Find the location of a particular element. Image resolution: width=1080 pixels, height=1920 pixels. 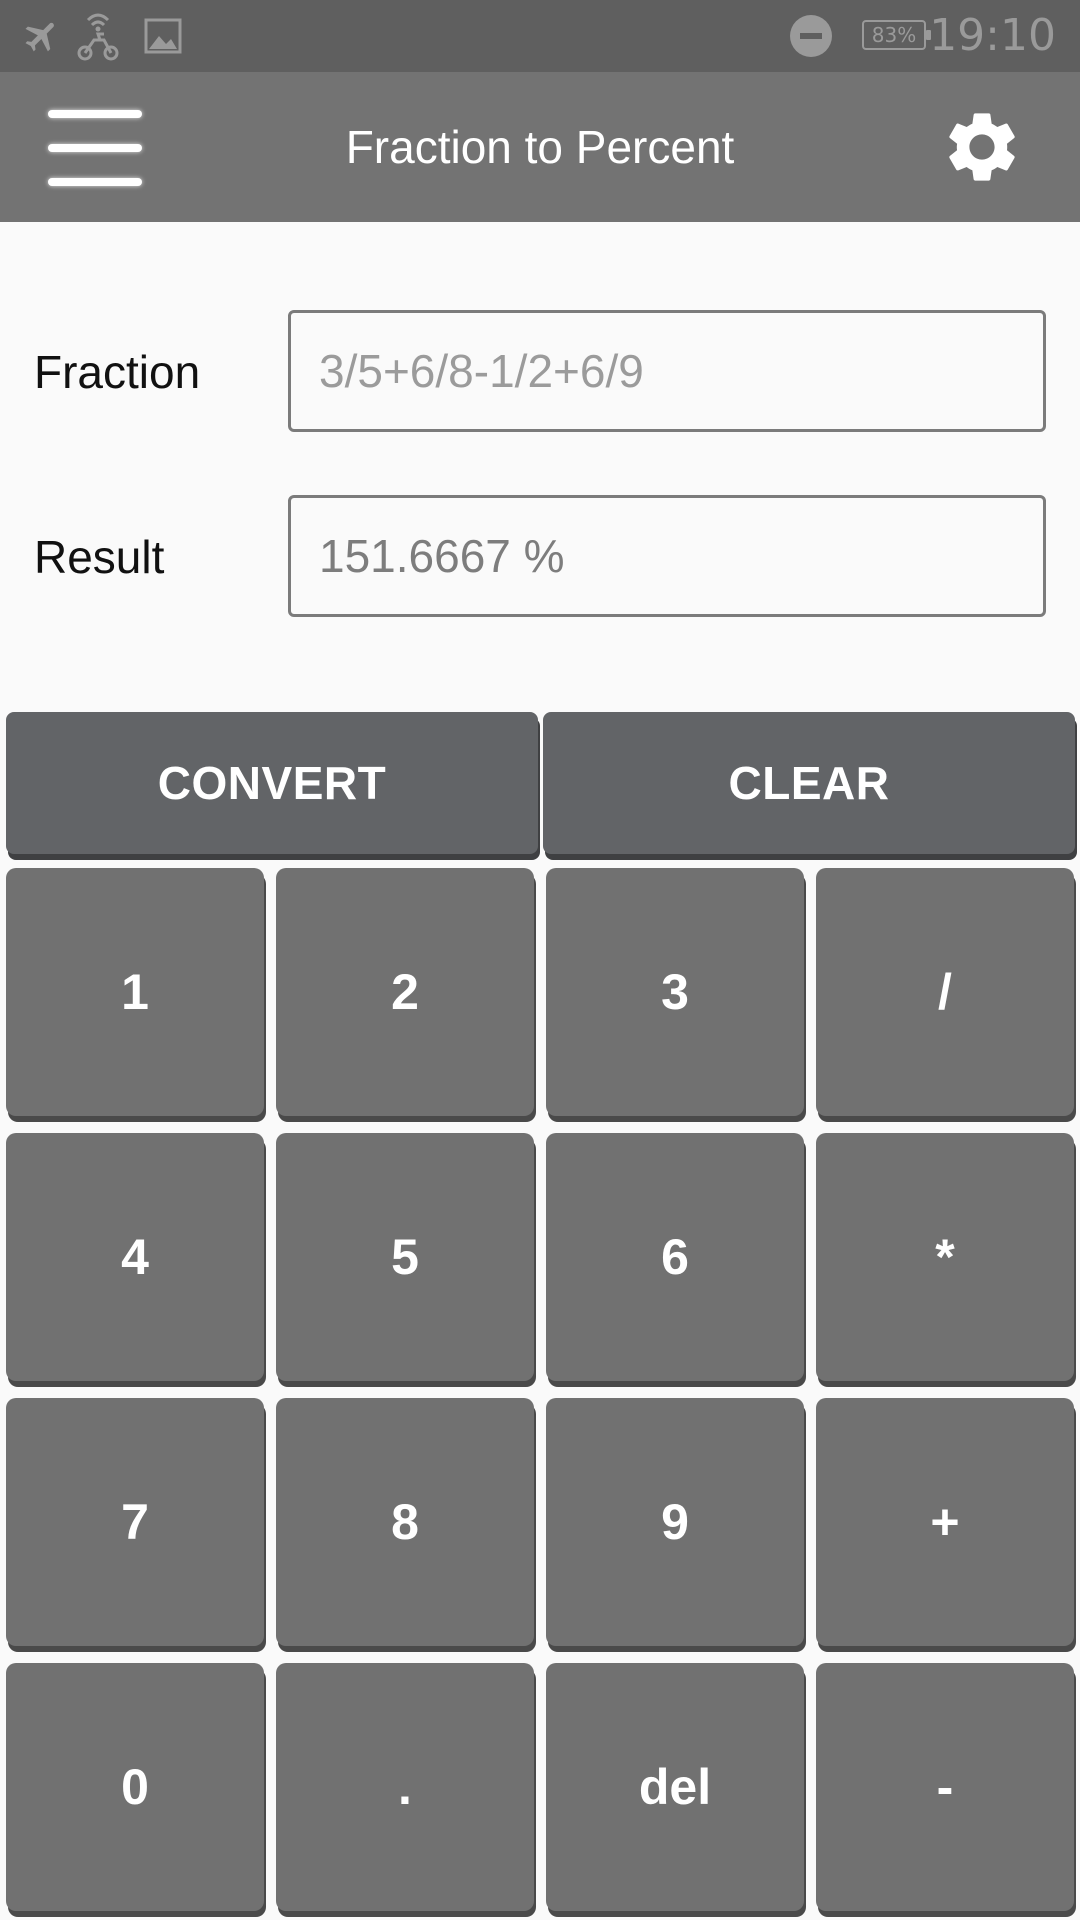

key-9: 9 is located at coordinates (675, 1522).